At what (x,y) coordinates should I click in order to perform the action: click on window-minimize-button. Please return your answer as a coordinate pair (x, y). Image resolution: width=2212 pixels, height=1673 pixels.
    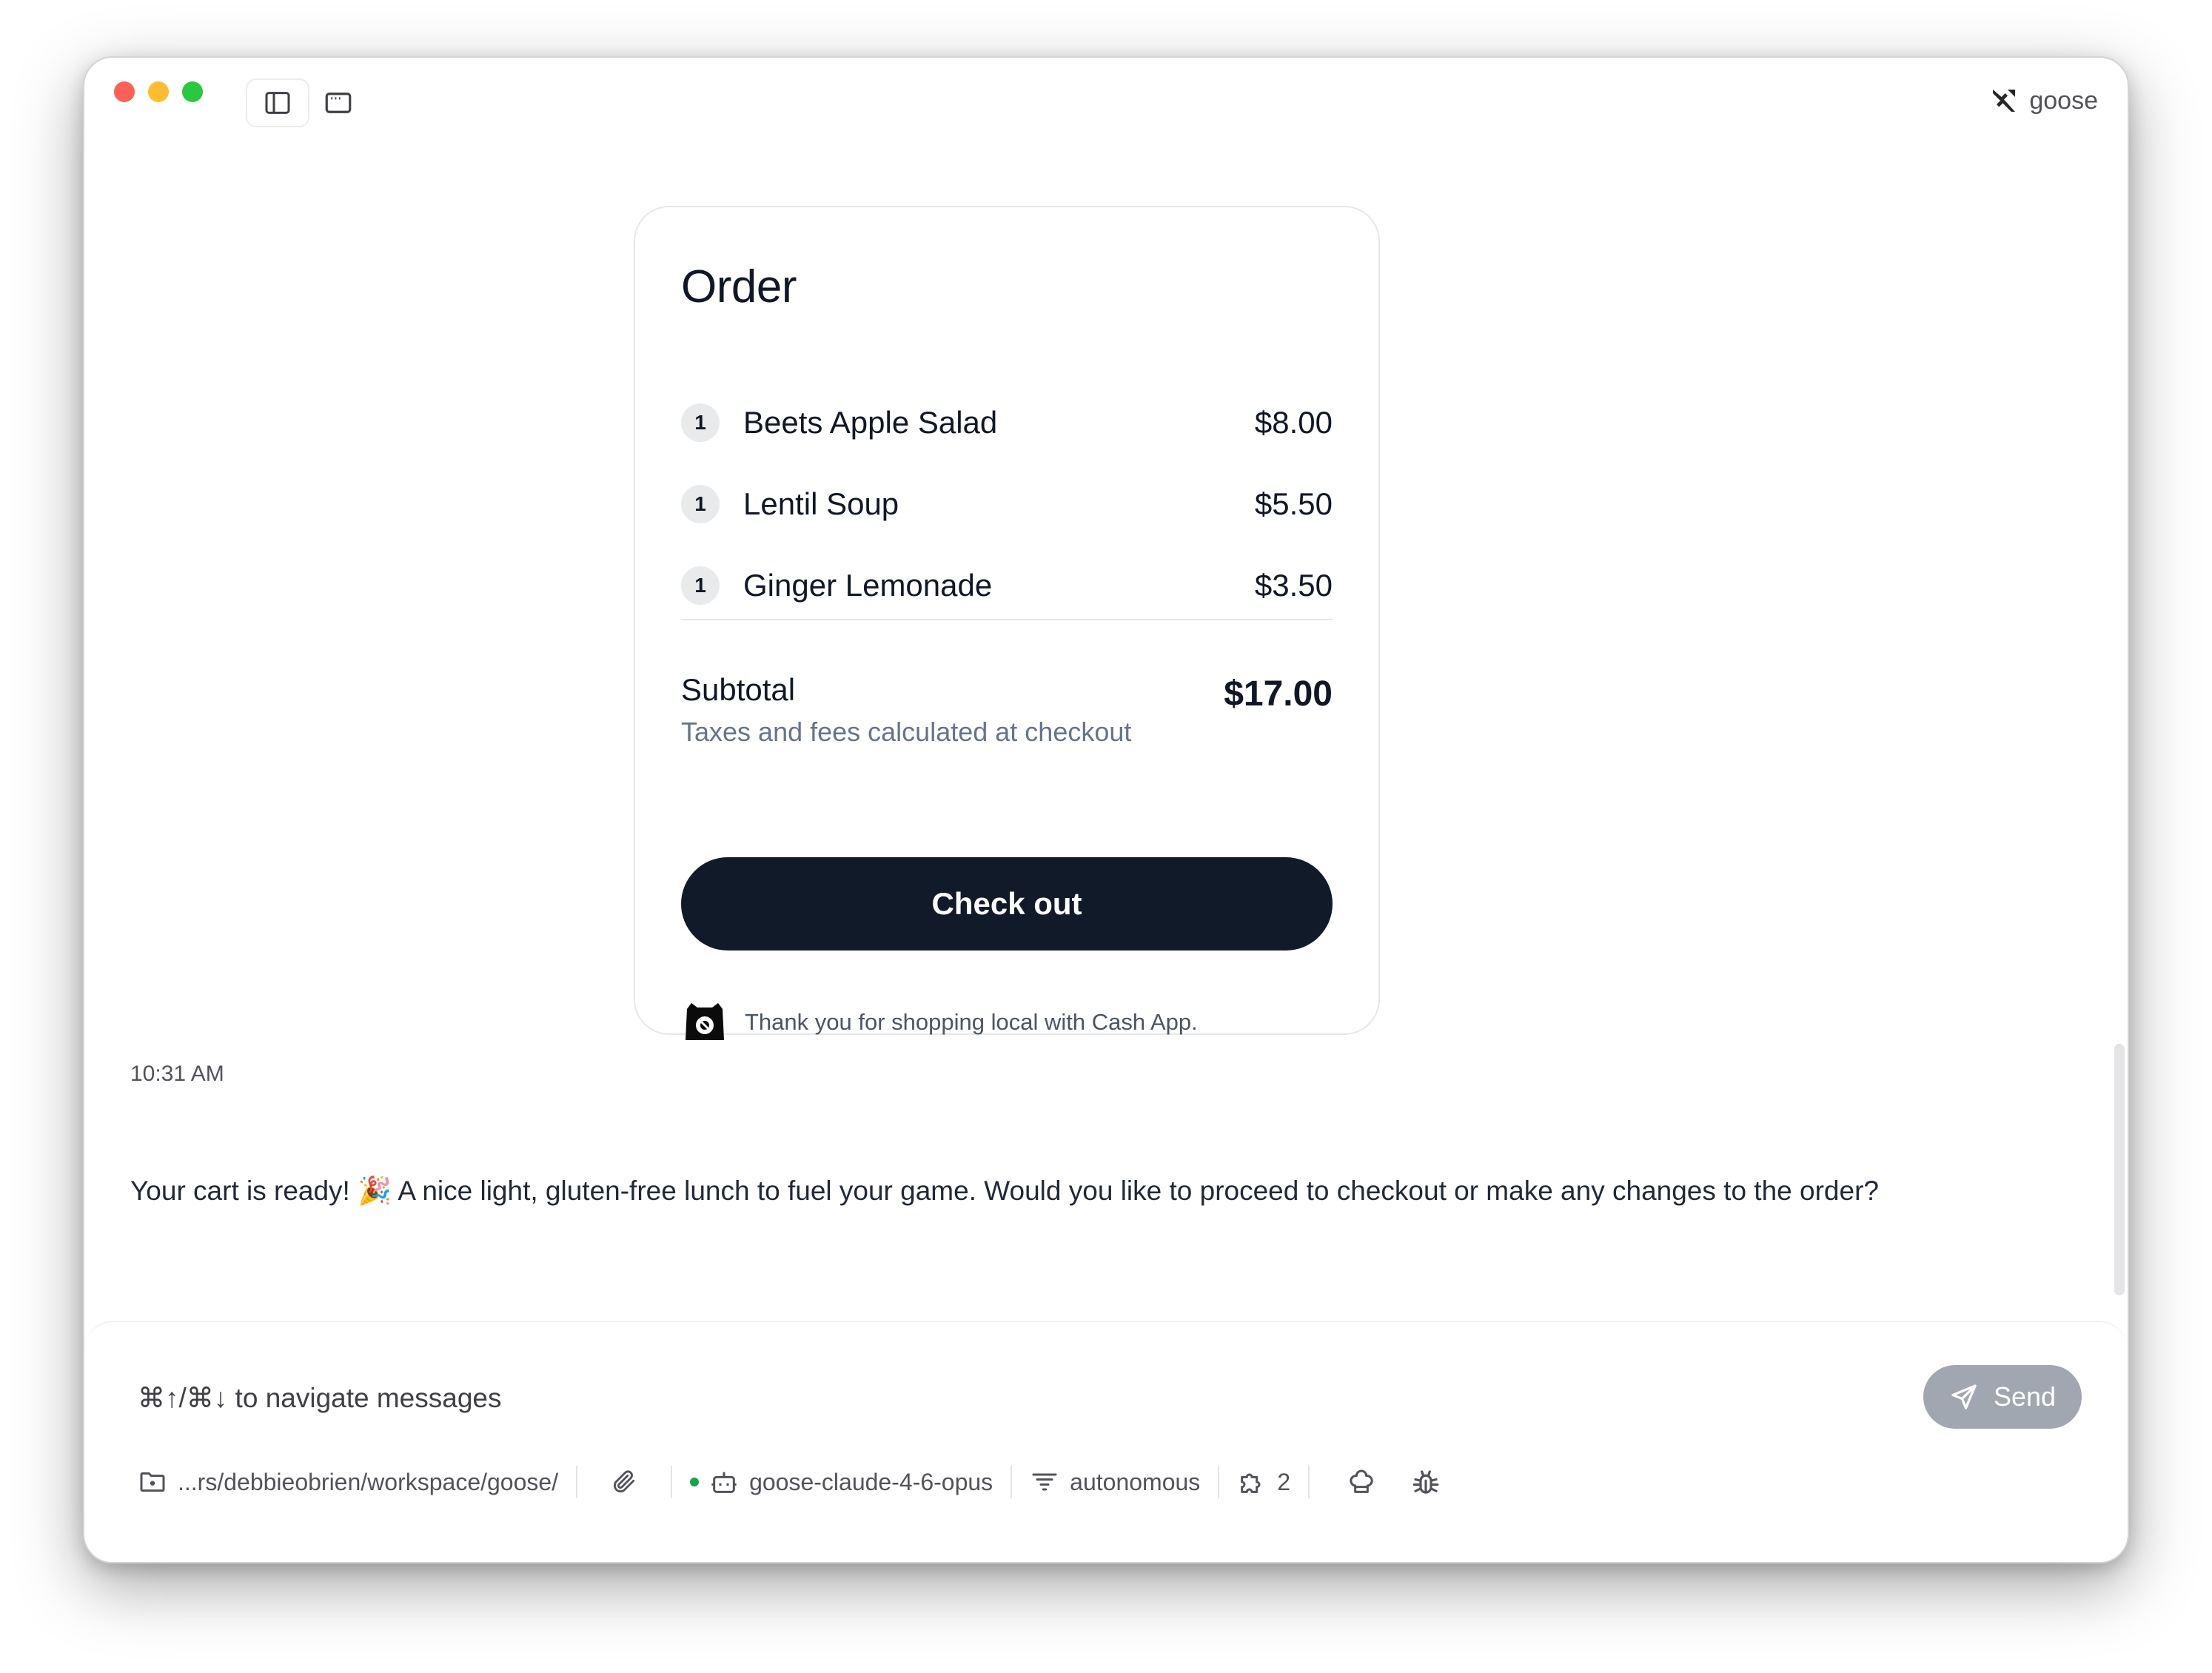
    Looking at the image, I should click on (158, 91).